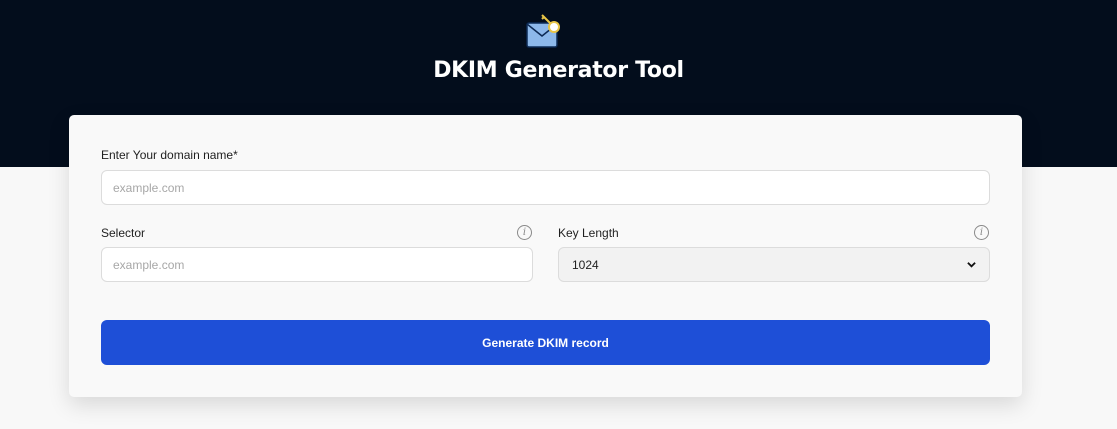 Image resolution: width=1117 pixels, height=429 pixels. Describe the element at coordinates (169, 155) in the screenshot. I see `domain-label: Enter Your domain name*` at that location.